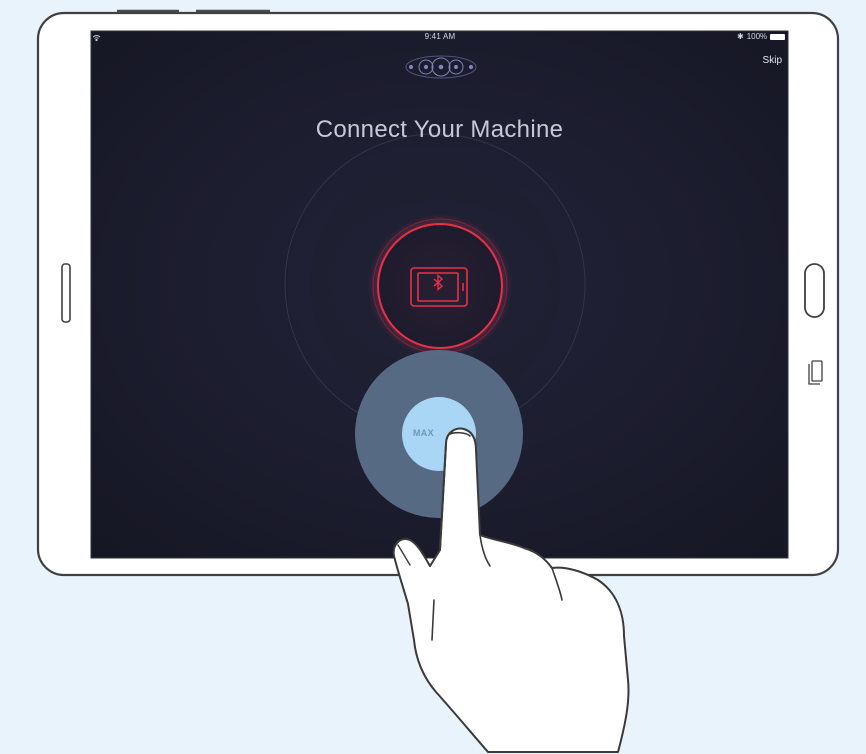 The image size is (866, 754). What do you see at coordinates (740, 36) in the screenshot?
I see `bluetooth-icon: ✱` at bounding box center [740, 36].